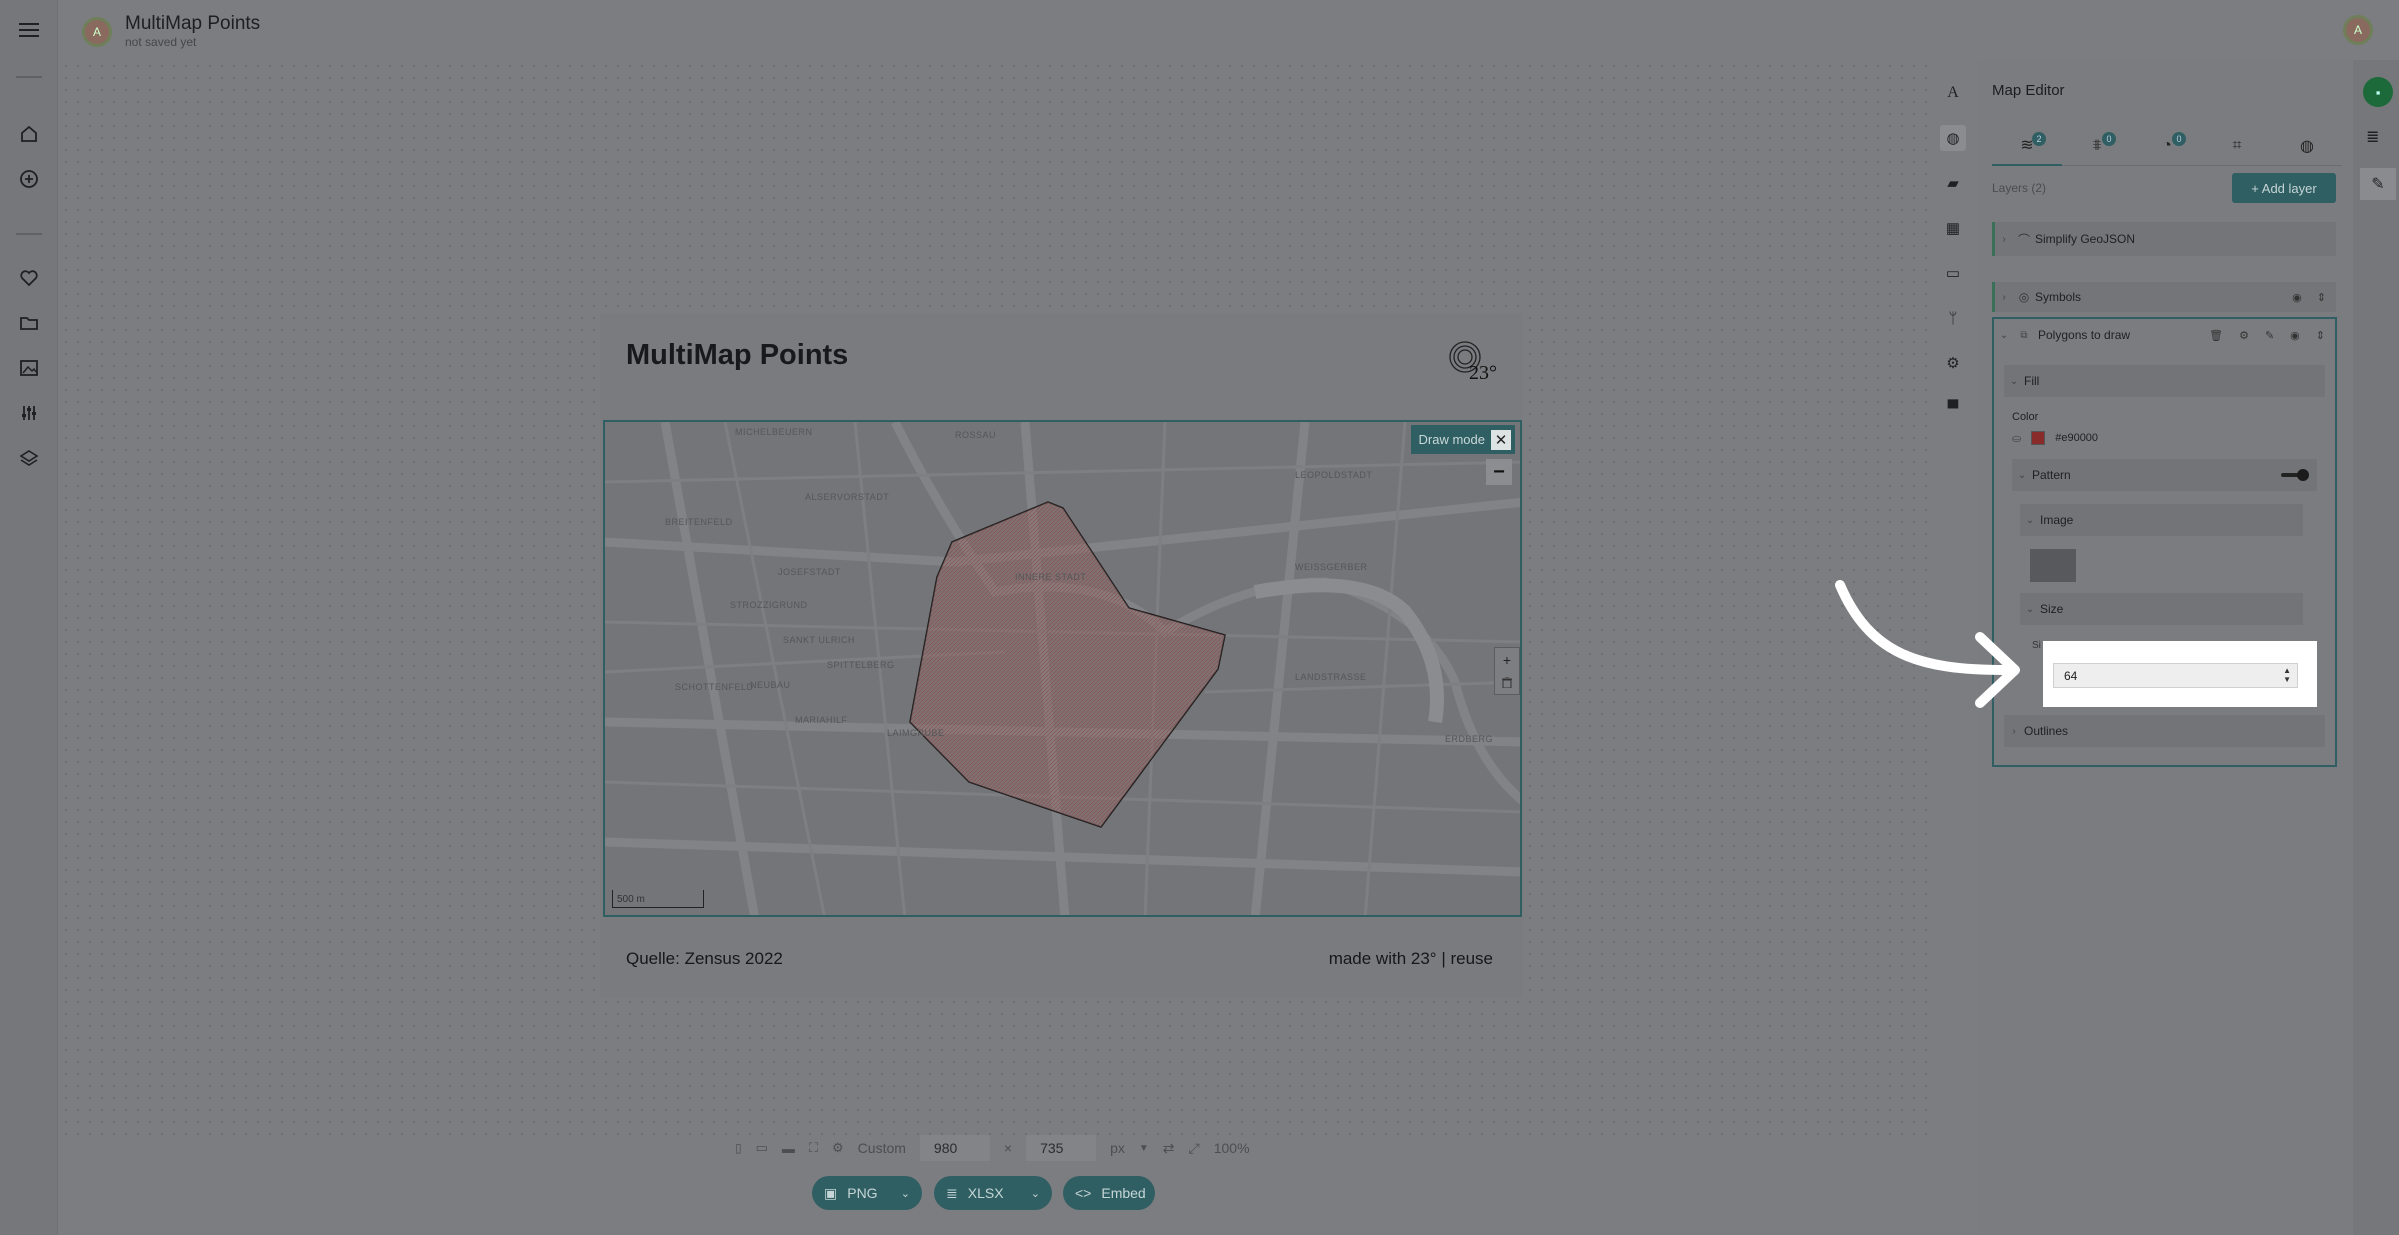  What do you see at coordinates (29, 368) in the screenshot?
I see `image-icon` at bounding box center [29, 368].